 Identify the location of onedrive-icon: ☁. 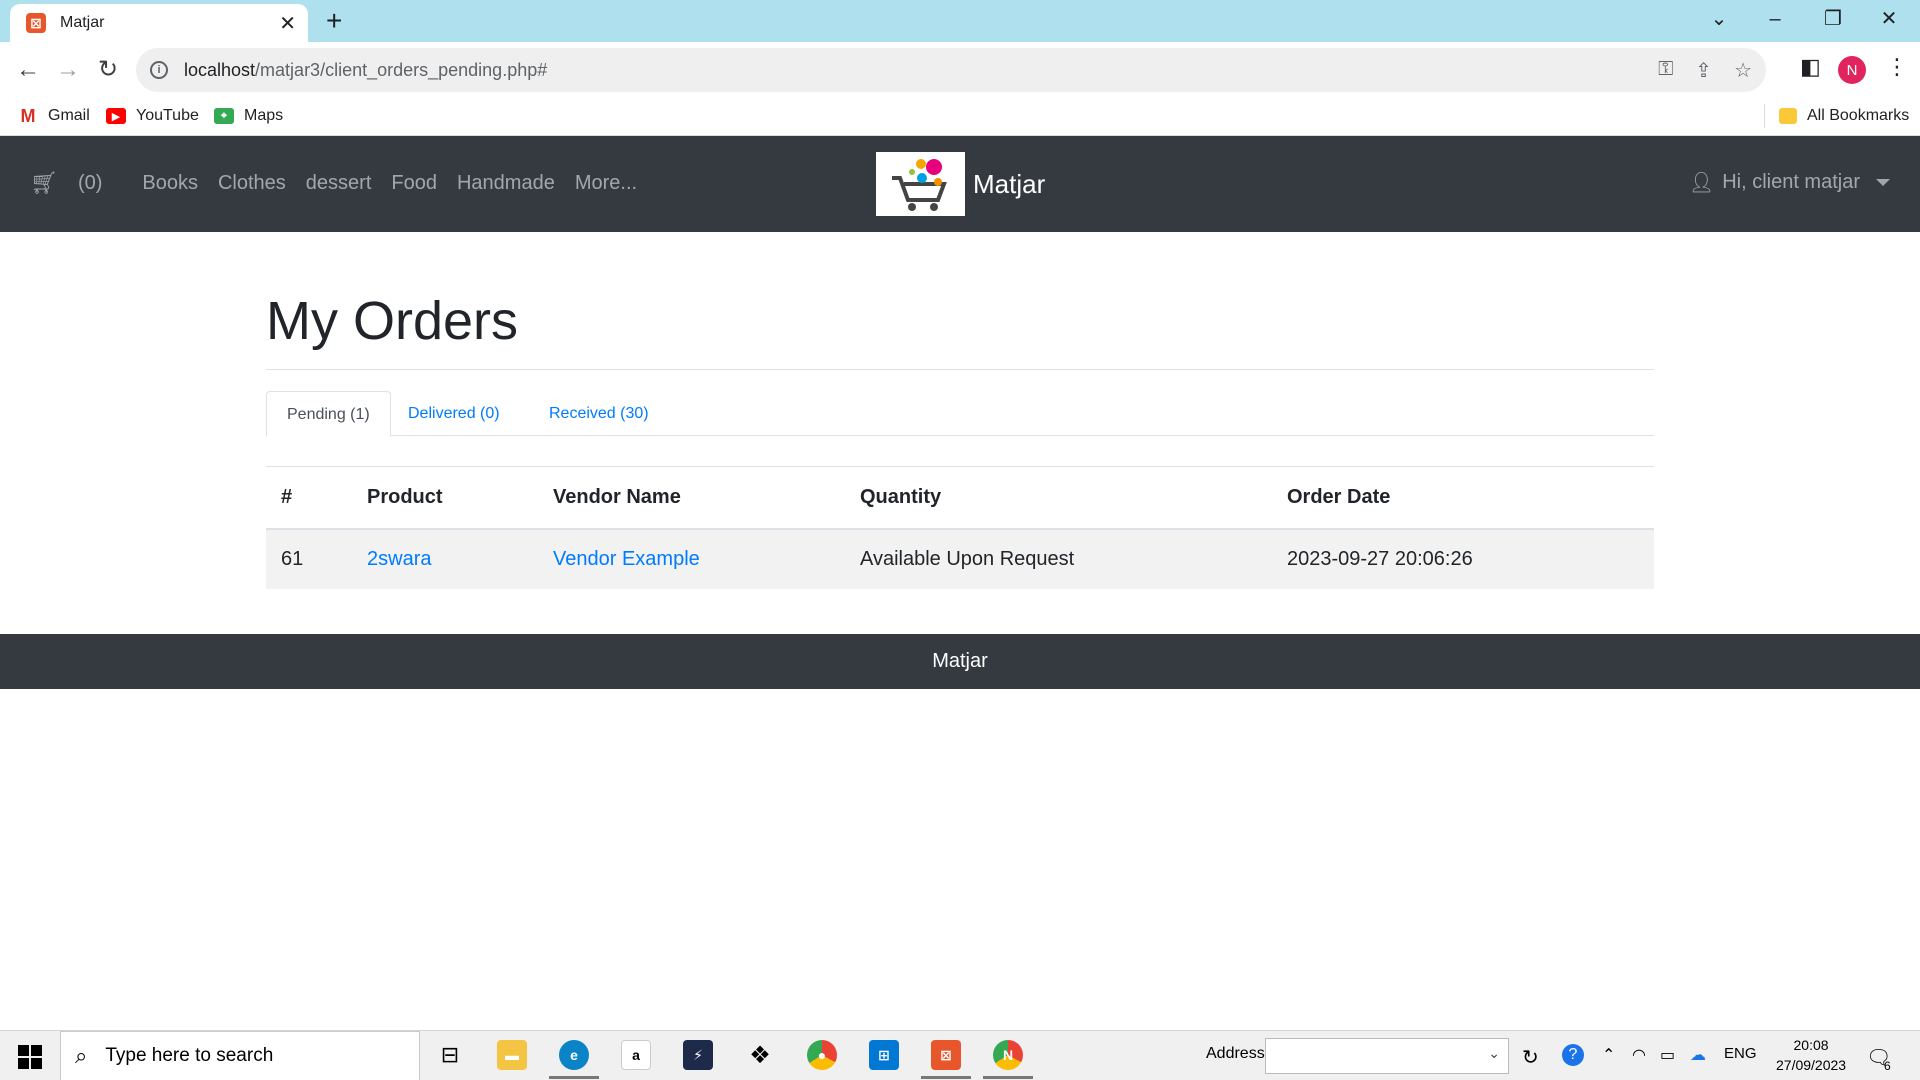
(1698, 1055).